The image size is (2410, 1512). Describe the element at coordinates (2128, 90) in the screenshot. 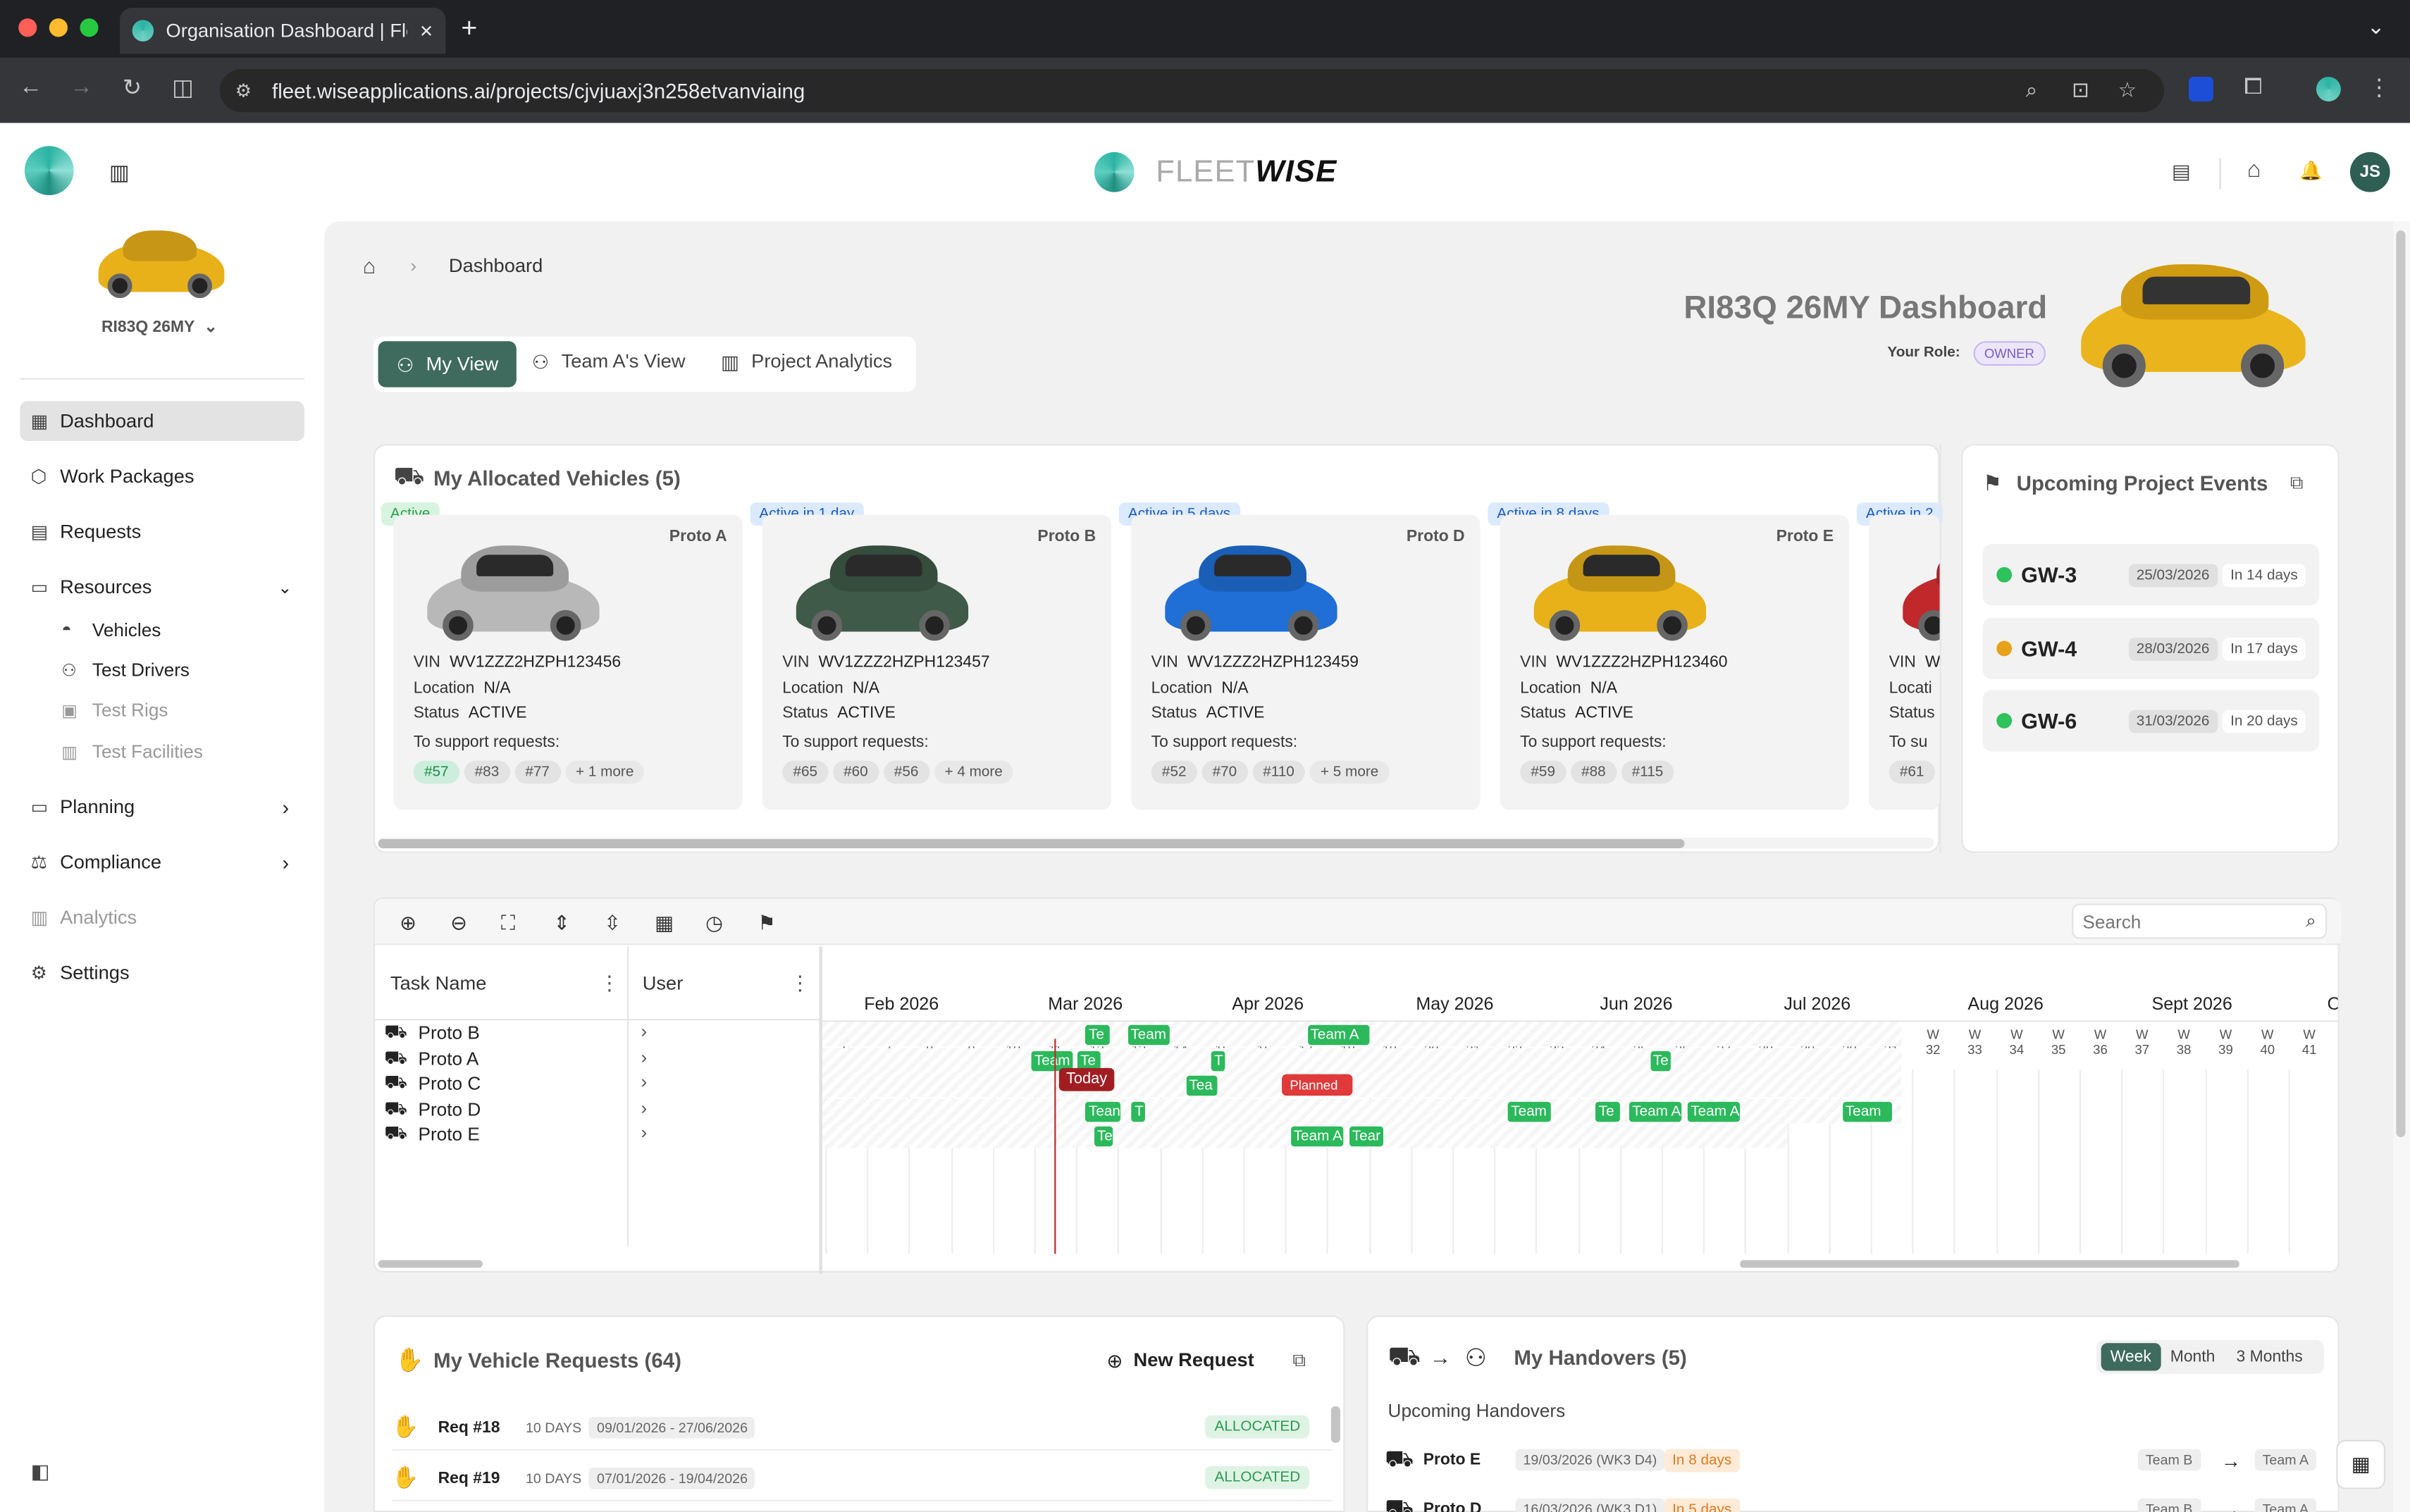

I see `bookmark-icon: ☆` at that location.